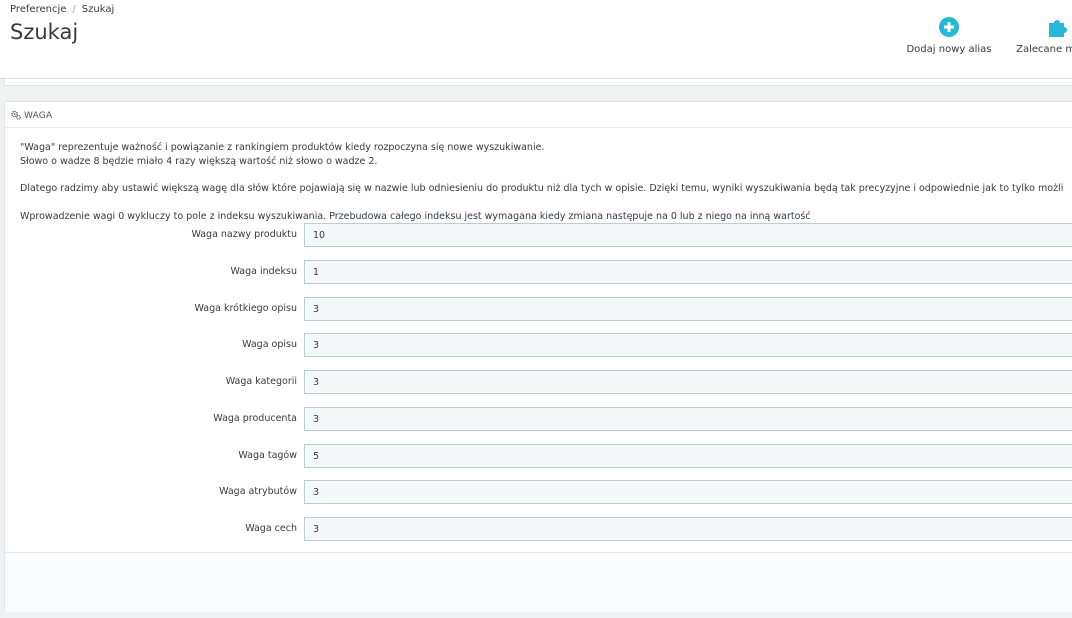 This screenshot has height=618, width=1072. Describe the element at coordinates (688, 272) in the screenshot. I see `reference-weight-input` at that location.